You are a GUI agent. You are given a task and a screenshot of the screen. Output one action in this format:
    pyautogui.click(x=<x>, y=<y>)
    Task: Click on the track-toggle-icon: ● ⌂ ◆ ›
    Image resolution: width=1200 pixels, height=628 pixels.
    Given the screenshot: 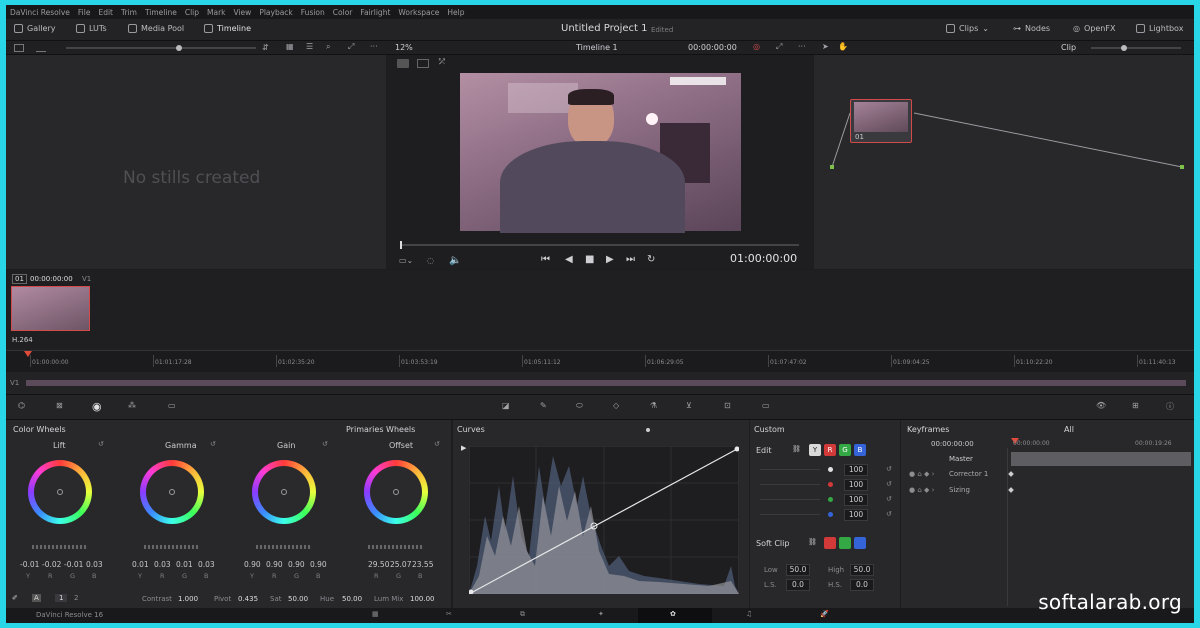 What is the action you would take?
    pyautogui.click(x=921, y=474)
    